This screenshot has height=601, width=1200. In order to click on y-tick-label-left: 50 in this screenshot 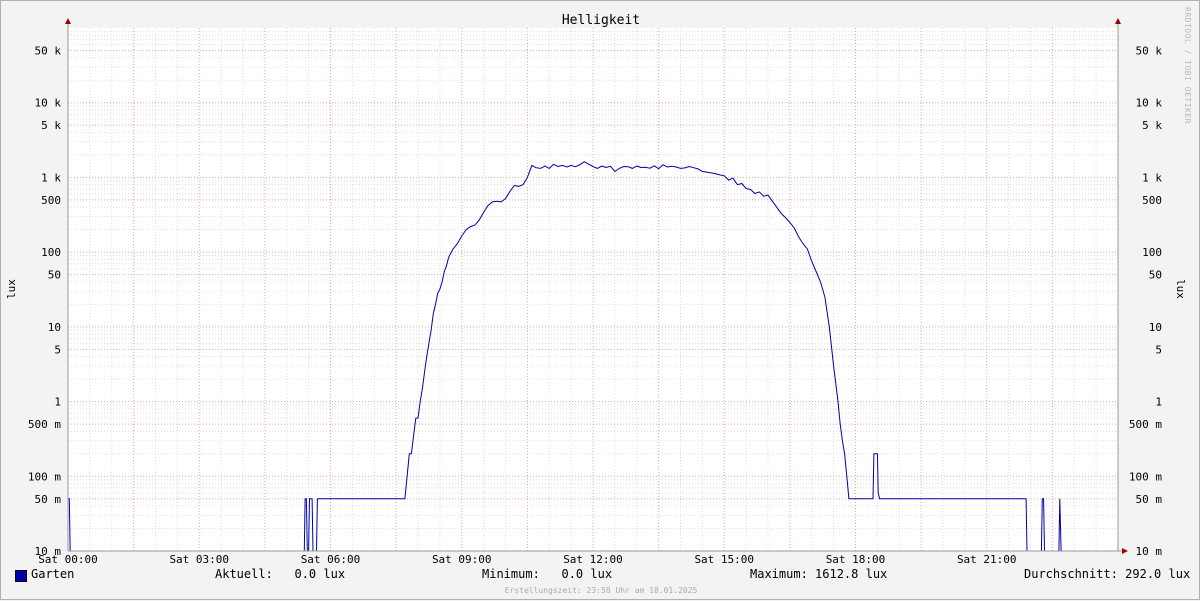, I will do `click(54, 275)`.